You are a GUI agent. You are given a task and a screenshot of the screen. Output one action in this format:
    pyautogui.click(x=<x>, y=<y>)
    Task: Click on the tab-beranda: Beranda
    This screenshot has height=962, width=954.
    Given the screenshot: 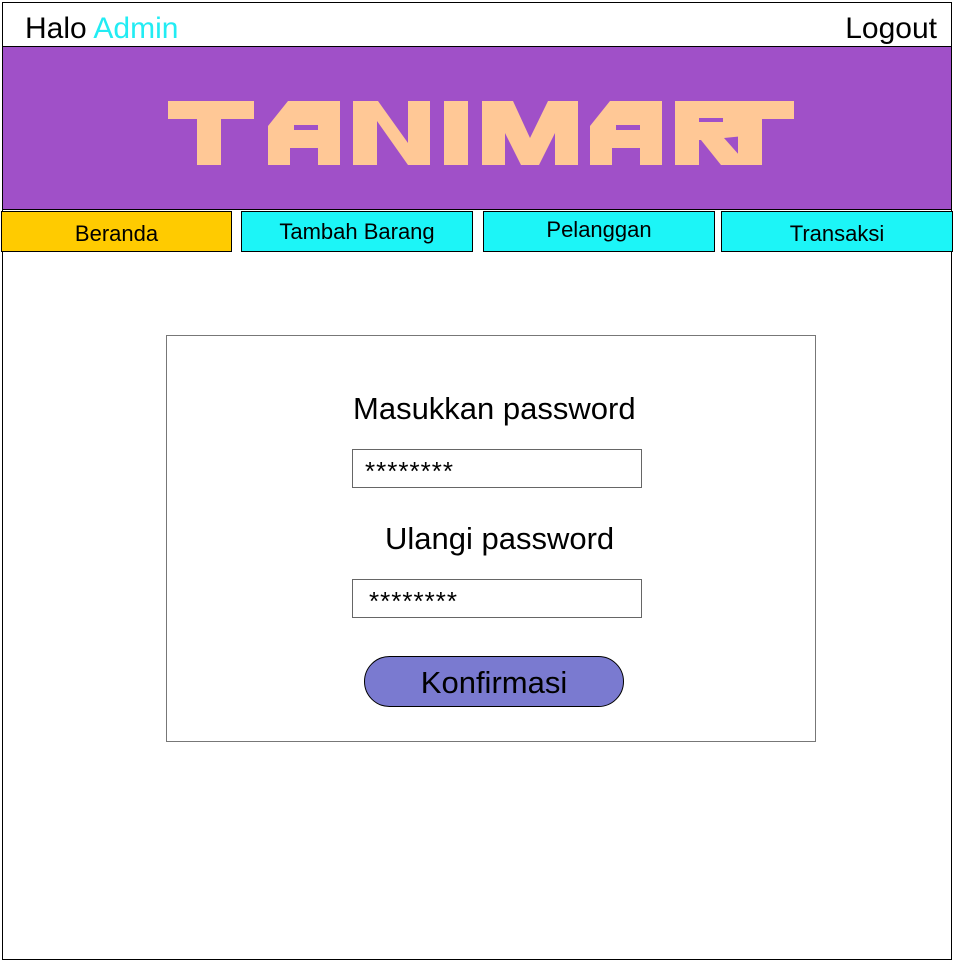 What is the action you would take?
    pyautogui.click(x=116, y=231)
    